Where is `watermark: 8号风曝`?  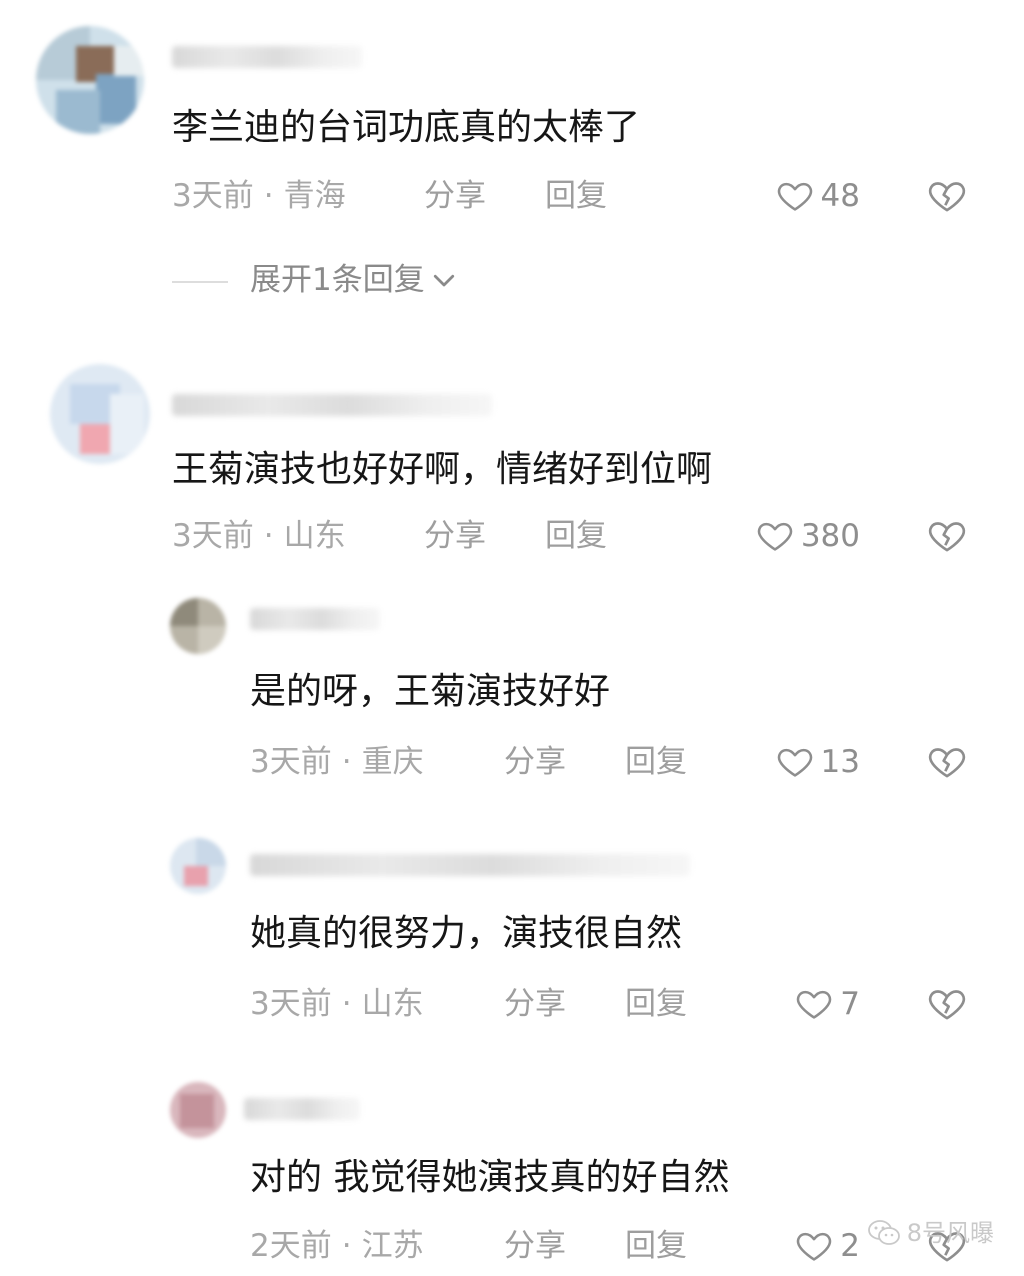 watermark: 8号风曝 is located at coordinates (930, 1233).